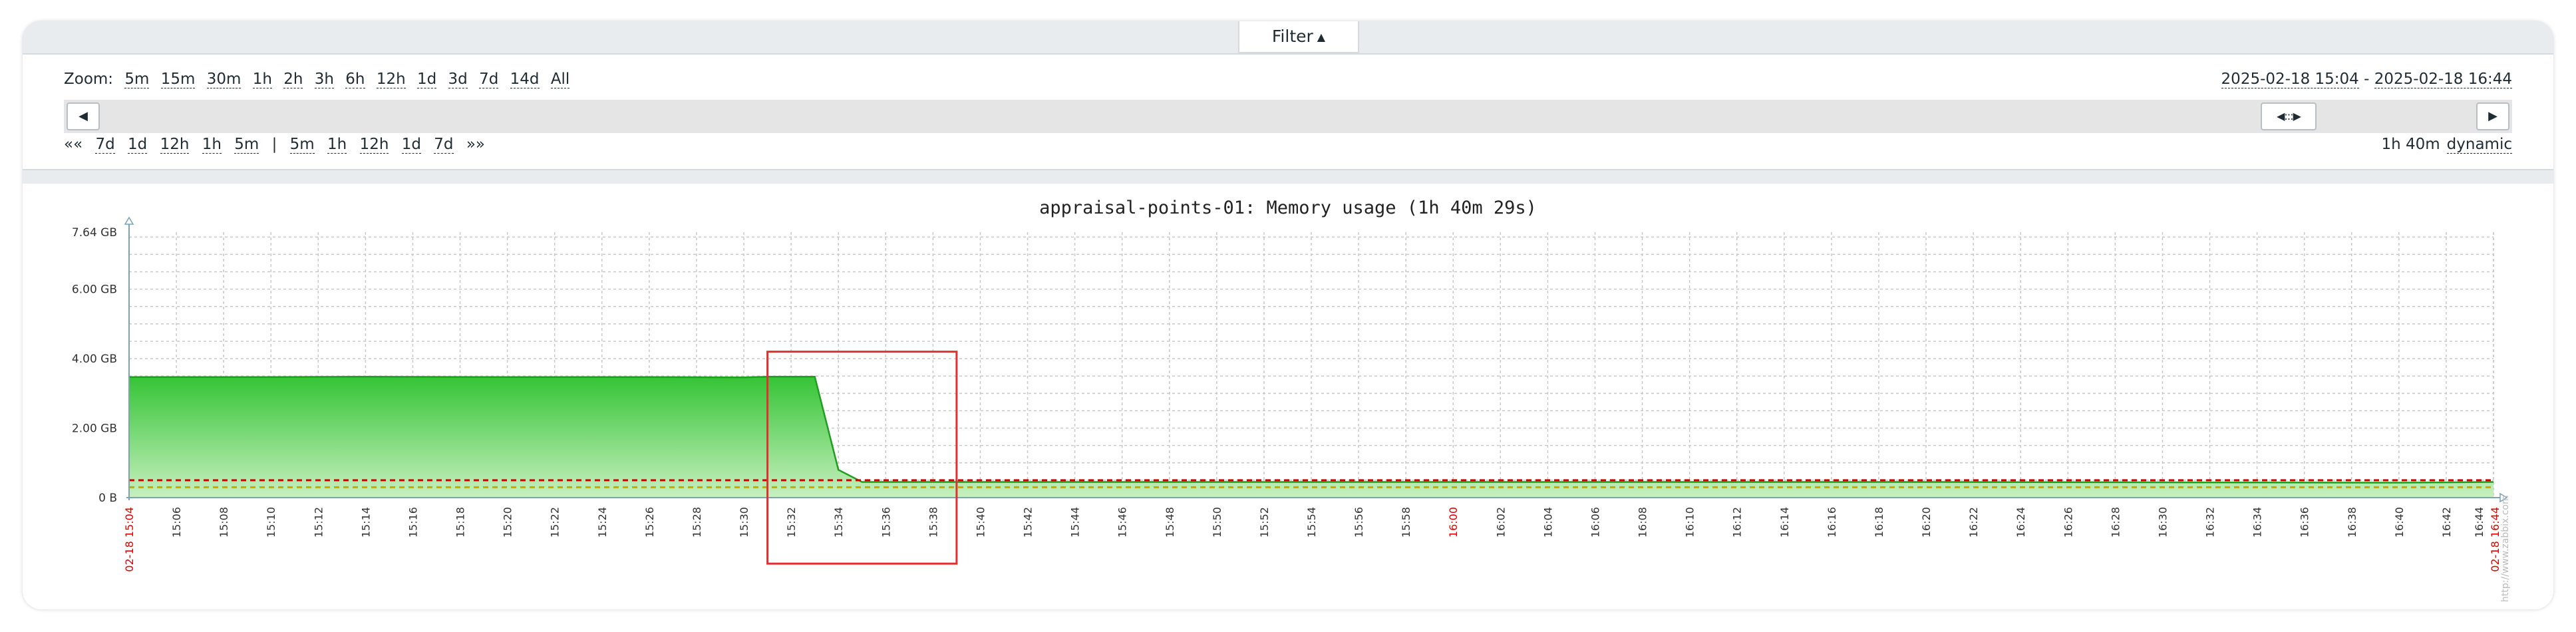 The image size is (2576, 632). What do you see at coordinates (1453, 523) in the screenshot?
I see `x-tick-label: 16:00` at bounding box center [1453, 523].